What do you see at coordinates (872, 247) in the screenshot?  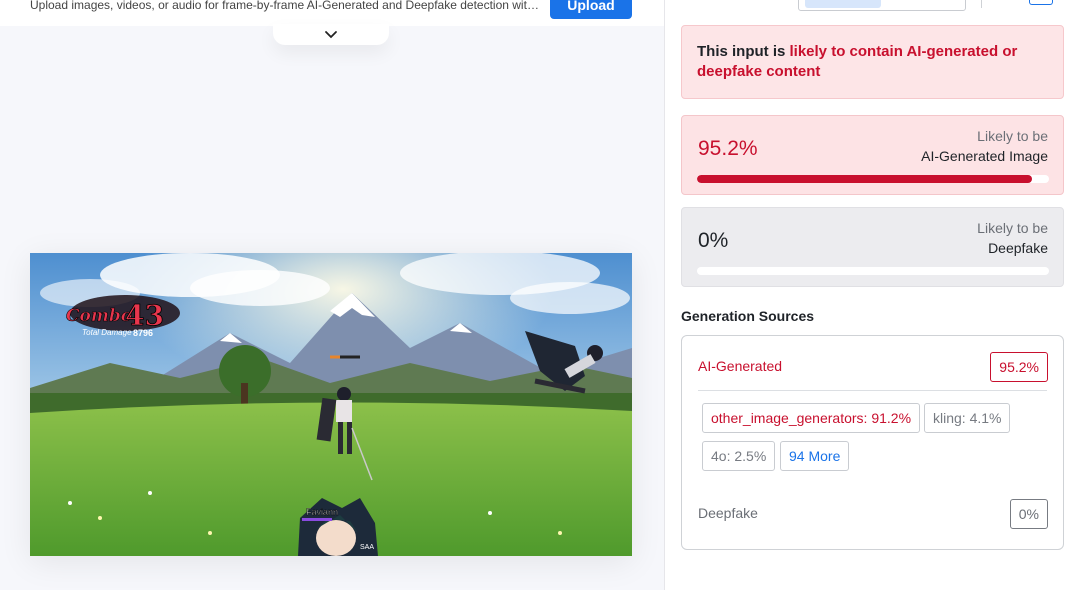 I see `deepfake-score-card: 0% Likely to be Deepfake` at bounding box center [872, 247].